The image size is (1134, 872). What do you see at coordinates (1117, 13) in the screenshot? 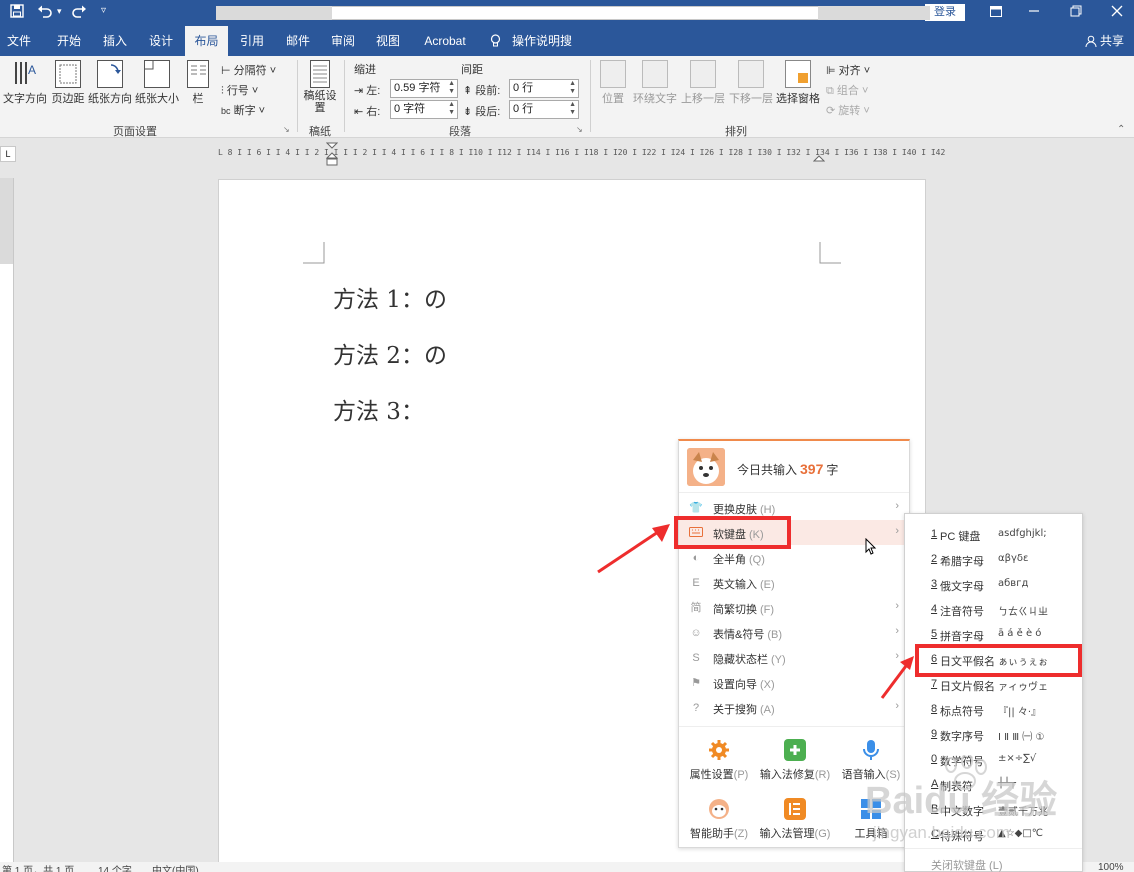
I see `close-icon` at bounding box center [1117, 13].